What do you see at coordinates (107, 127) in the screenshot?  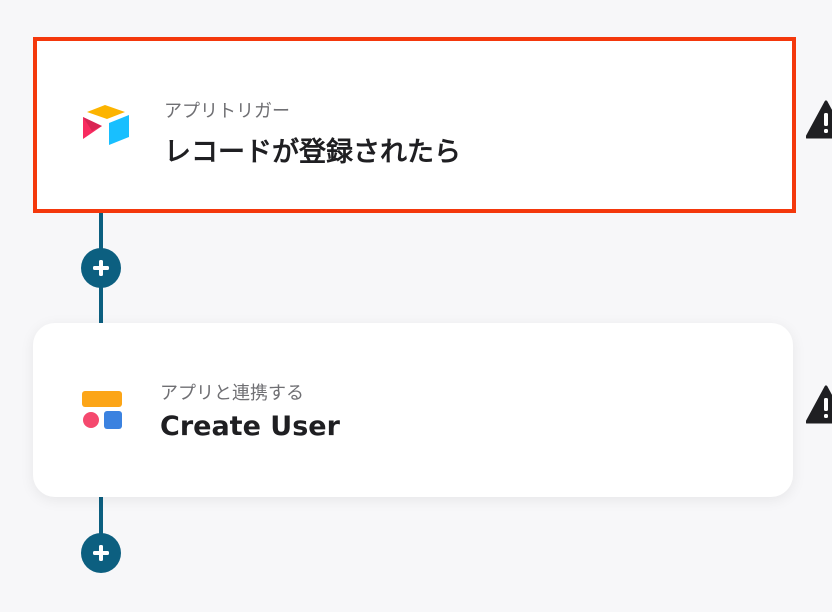 I see `airtable-icon` at bounding box center [107, 127].